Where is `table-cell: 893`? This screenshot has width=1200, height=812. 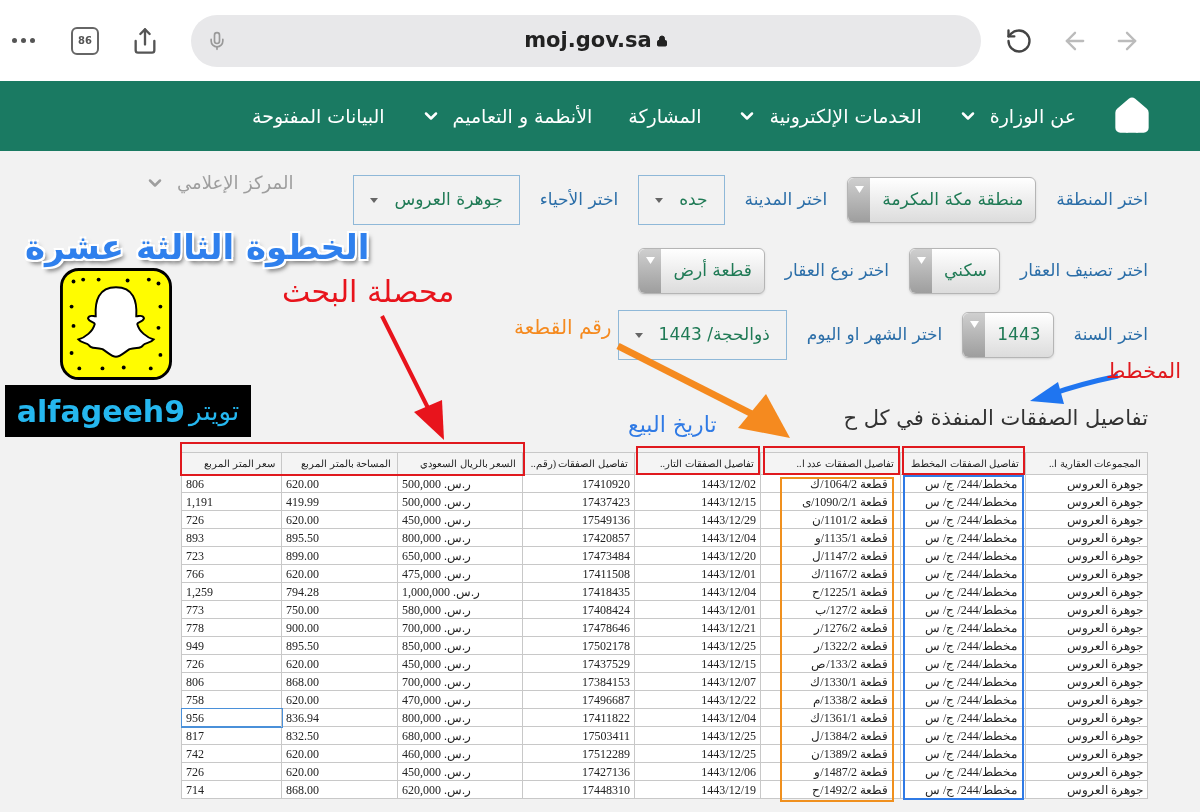 table-cell: 893 is located at coordinates (231, 537).